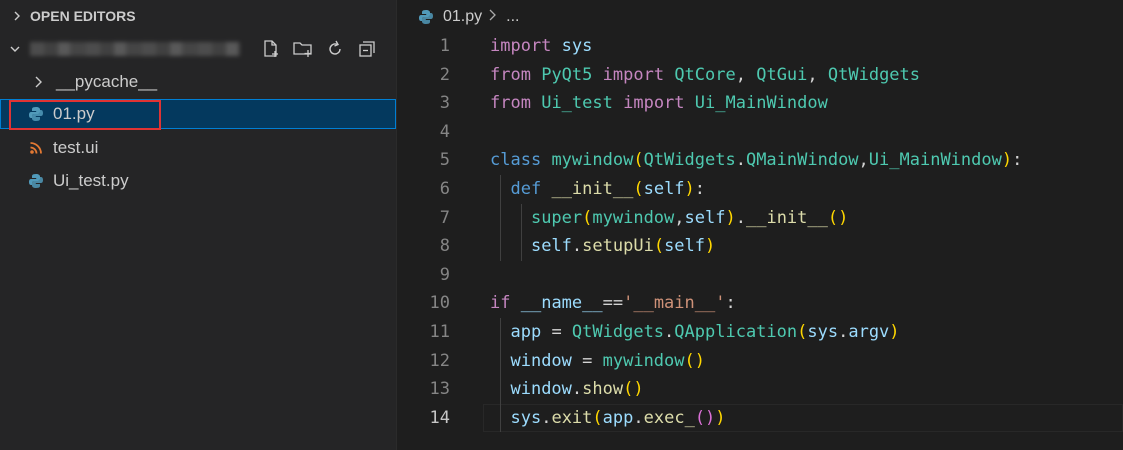 This screenshot has width=1123, height=450. What do you see at coordinates (462, 17) in the screenshot?
I see `breadcrumb-file: 01.py` at bounding box center [462, 17].